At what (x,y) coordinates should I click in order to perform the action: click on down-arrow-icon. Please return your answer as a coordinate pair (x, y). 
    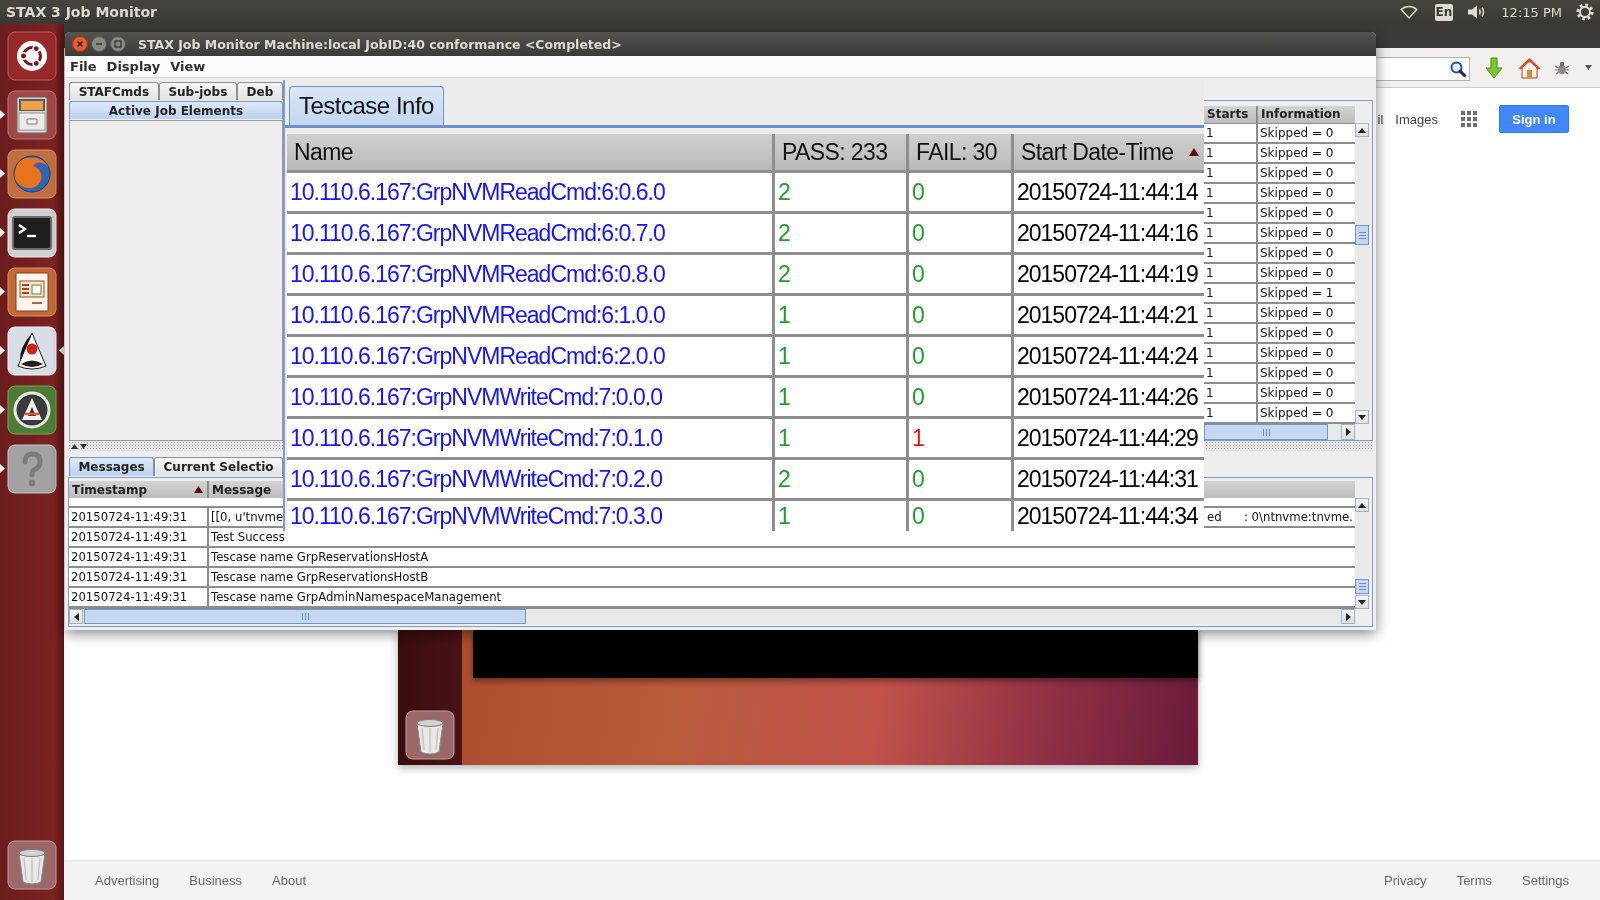
    Looking at the image, I should click on (83, 446).